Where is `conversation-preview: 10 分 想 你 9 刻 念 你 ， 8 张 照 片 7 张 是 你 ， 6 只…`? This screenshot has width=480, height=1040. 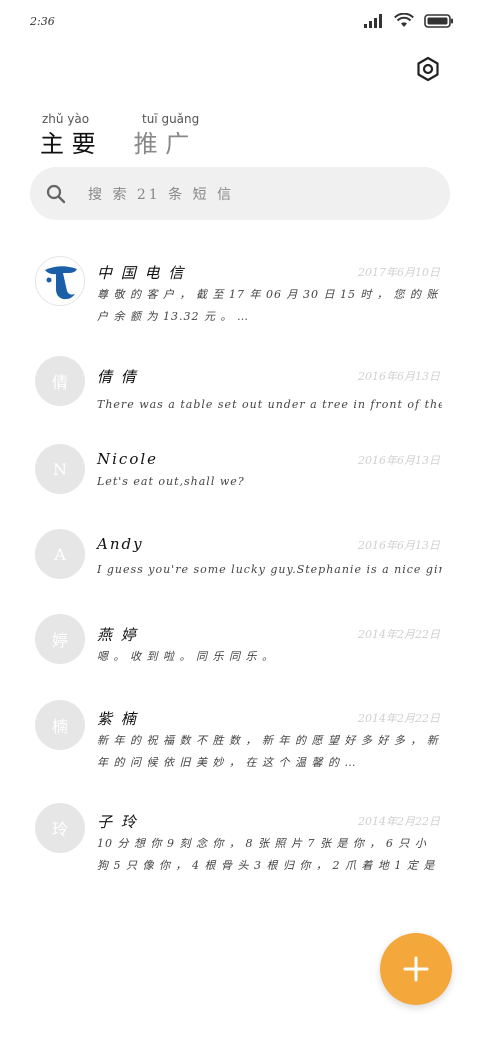
conversation-preview: 10 分 想 你 9 刻 念 你 ， 8 张 照 片 7 张 是 你 ， 6 只… is located at coordinates (266, 854).